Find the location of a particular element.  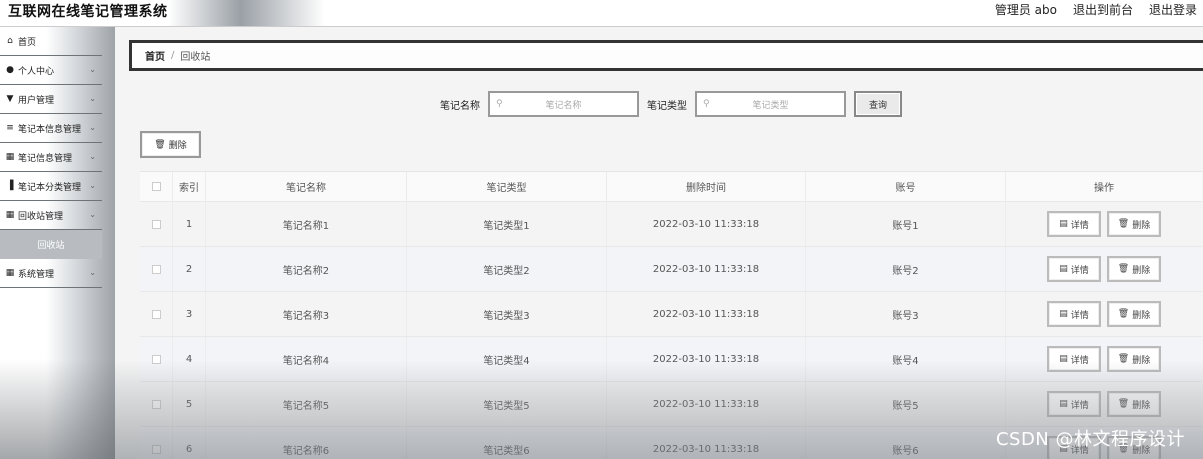

sidebar-item-notebook-category: ▐ 笔记本分类管理 ⌄ is located at coordinates (51, 186).